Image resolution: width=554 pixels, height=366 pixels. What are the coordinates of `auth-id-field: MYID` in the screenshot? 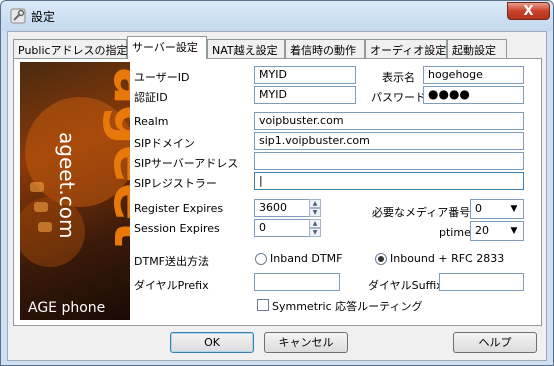 It's located at (305, 95).